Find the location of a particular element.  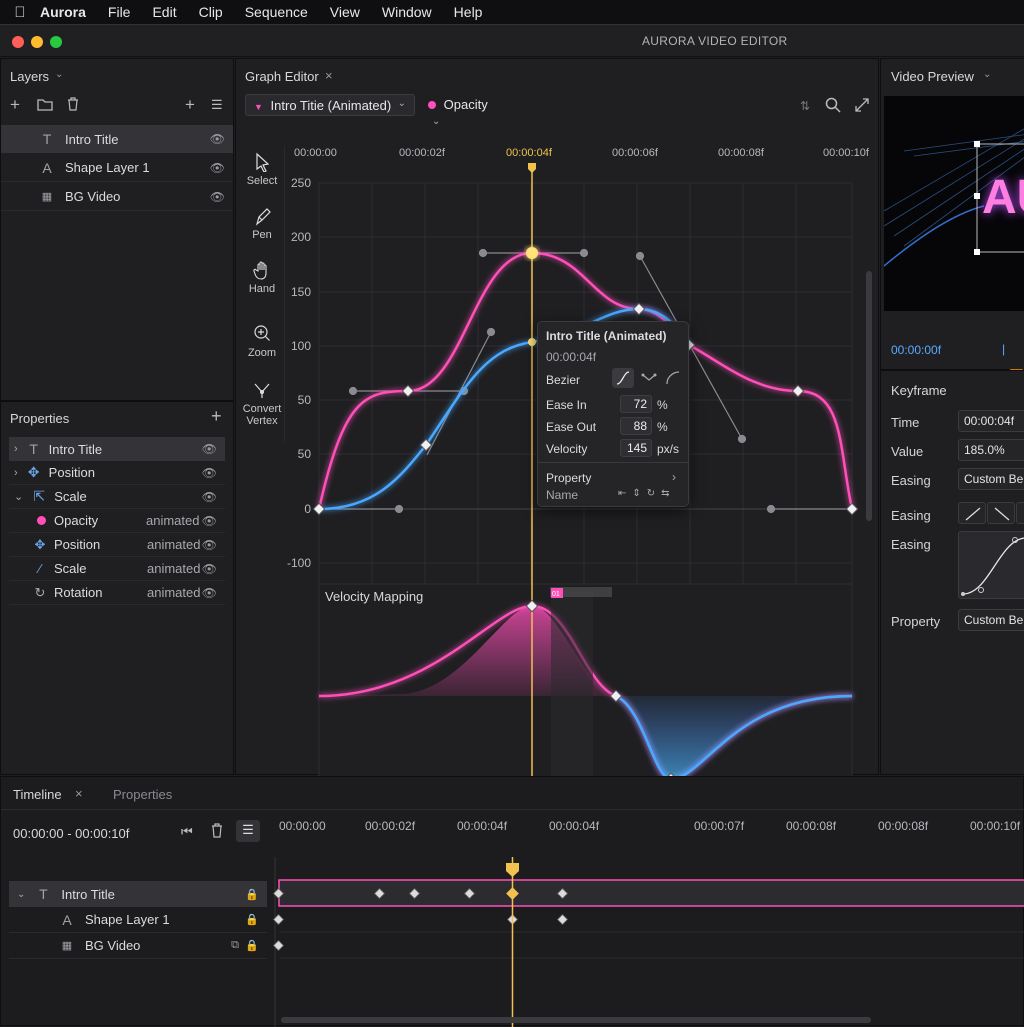

easing-select: Custom Be is located at coordinates (991, 479).